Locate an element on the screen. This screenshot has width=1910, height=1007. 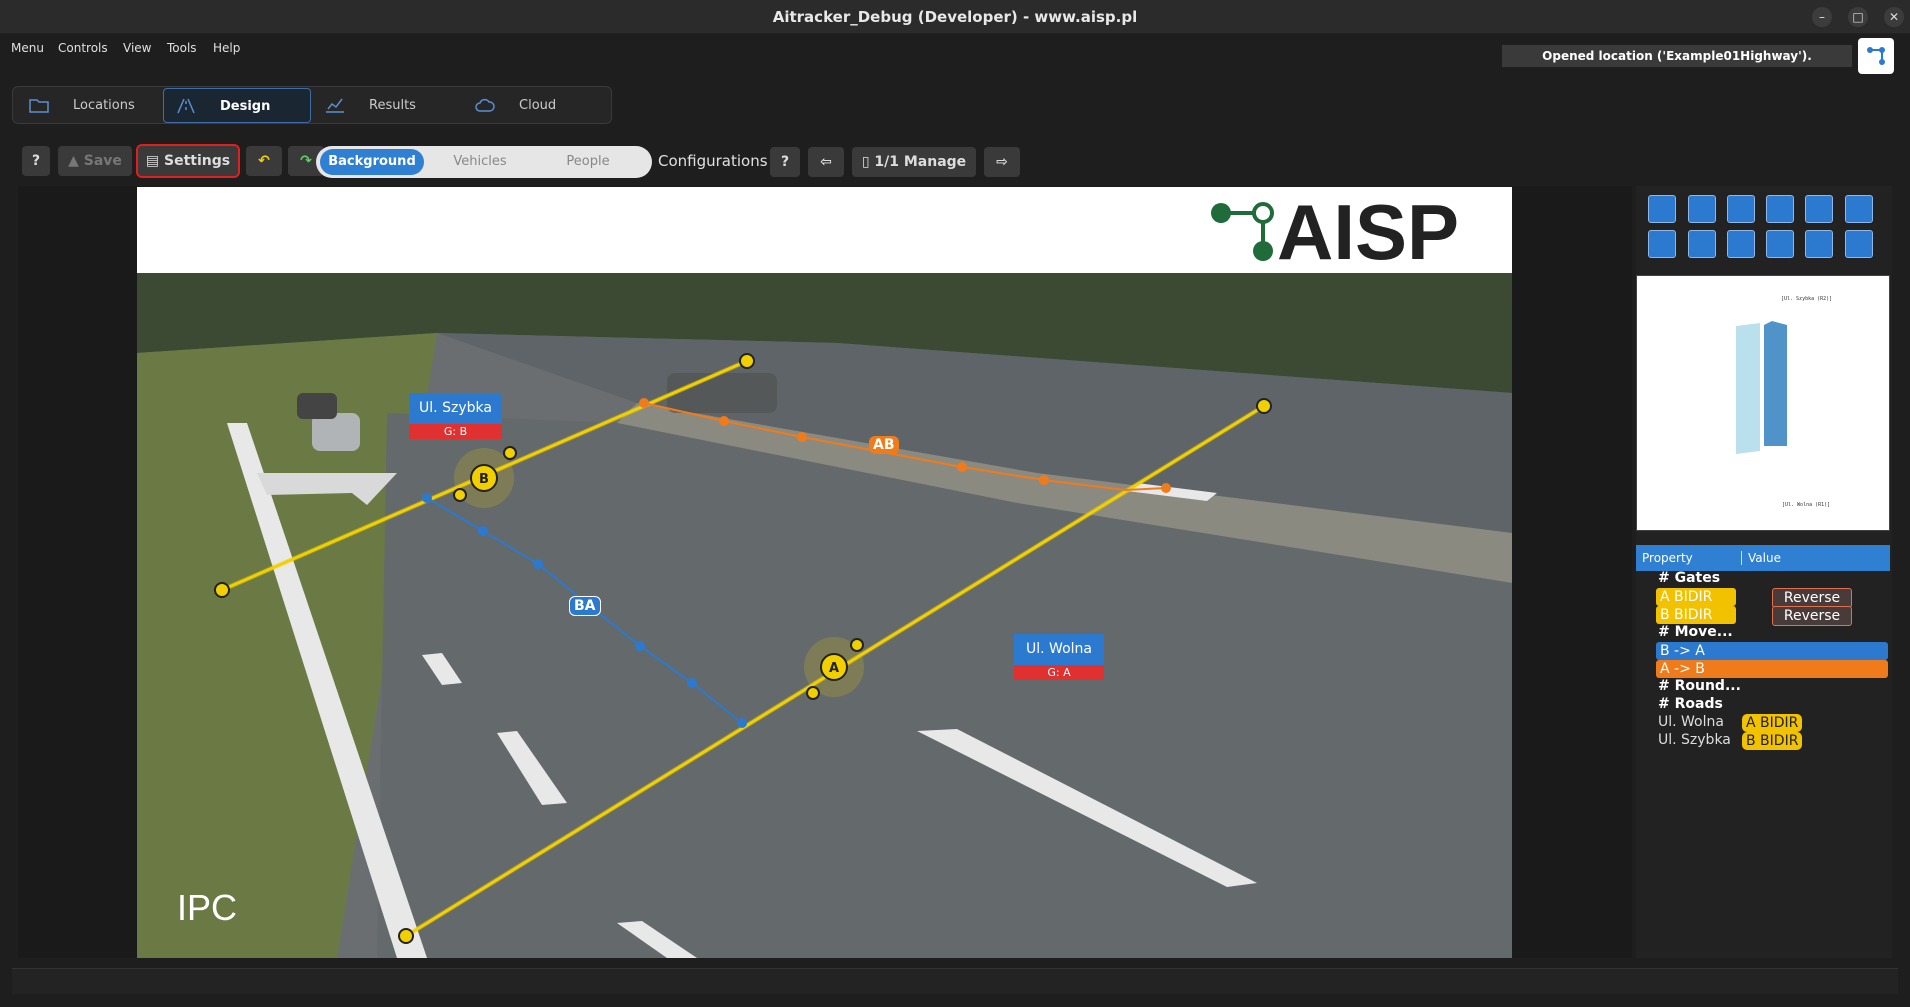
move-row-ab: A -> B is located at coordinates (1763, 669).